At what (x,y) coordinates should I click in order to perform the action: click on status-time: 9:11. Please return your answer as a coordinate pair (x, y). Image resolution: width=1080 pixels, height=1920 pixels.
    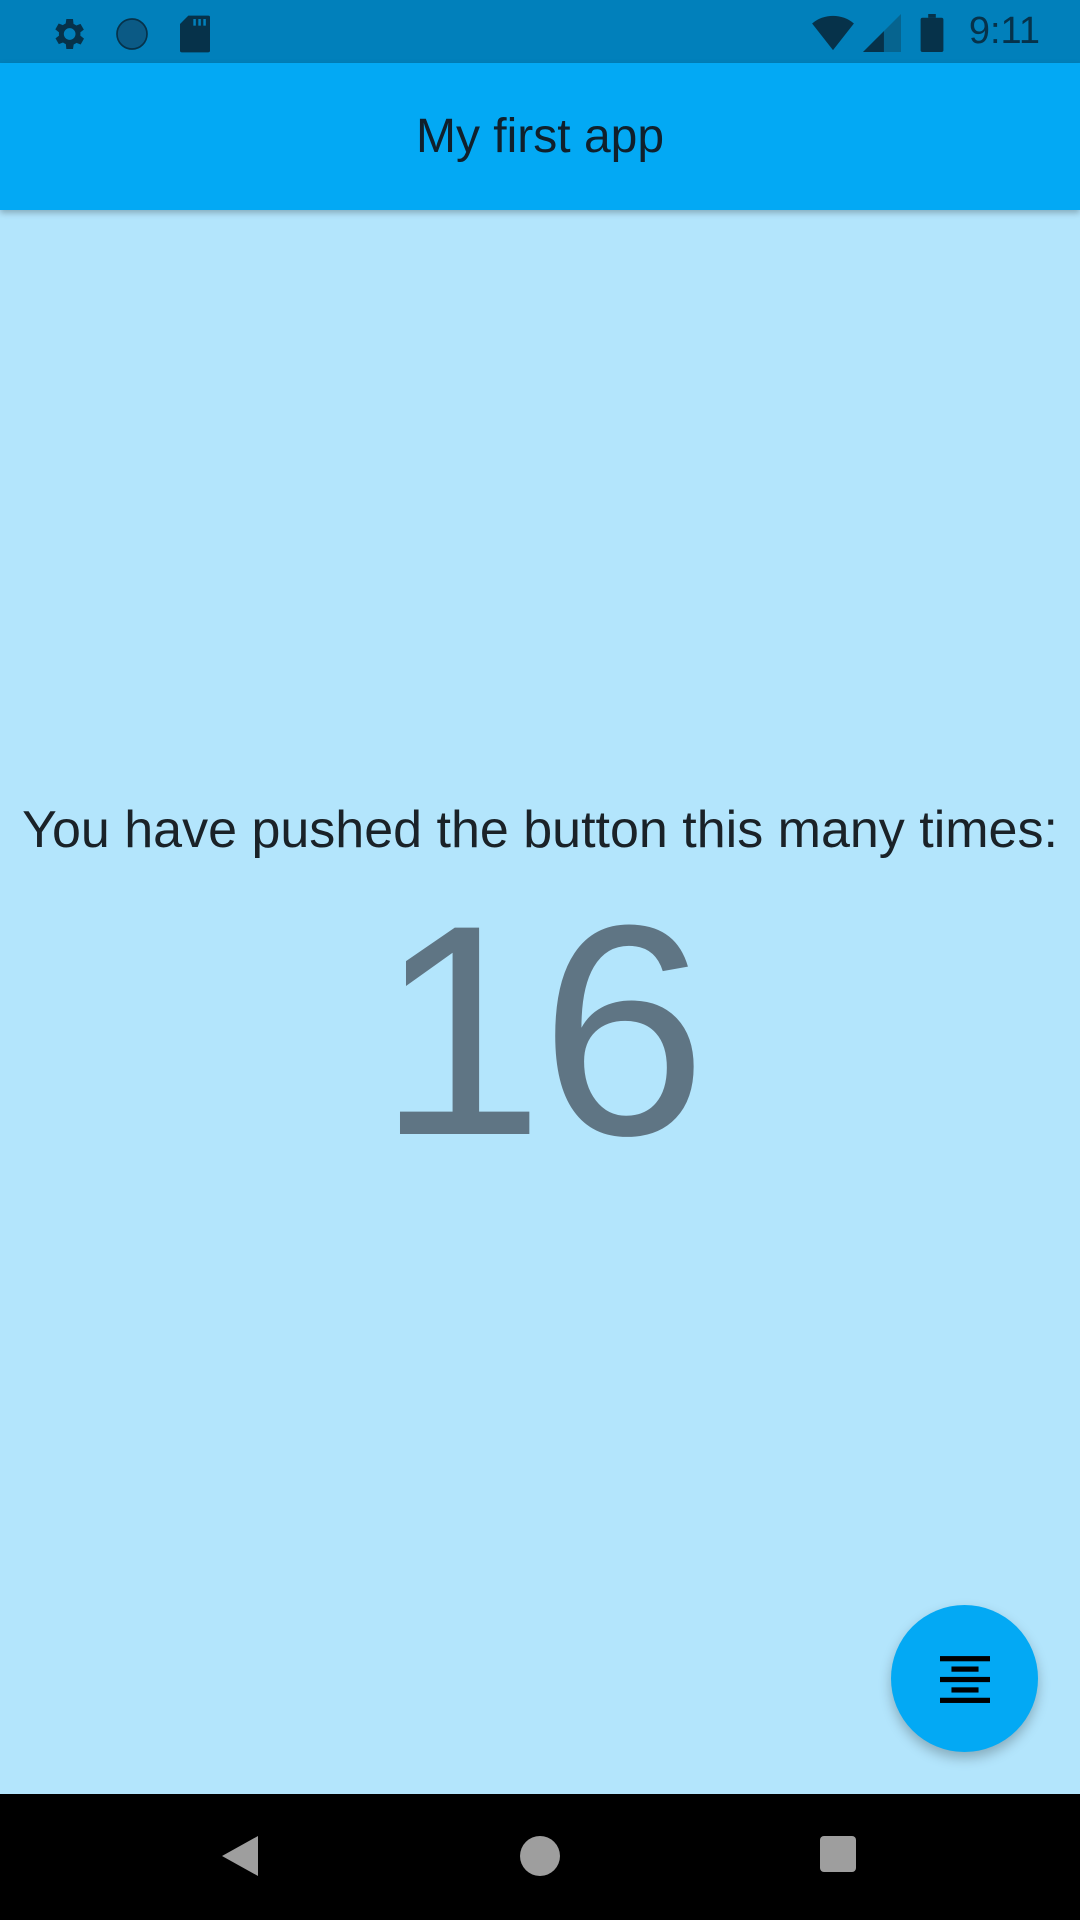
    Looking at the image, I should click on (1004, 31).